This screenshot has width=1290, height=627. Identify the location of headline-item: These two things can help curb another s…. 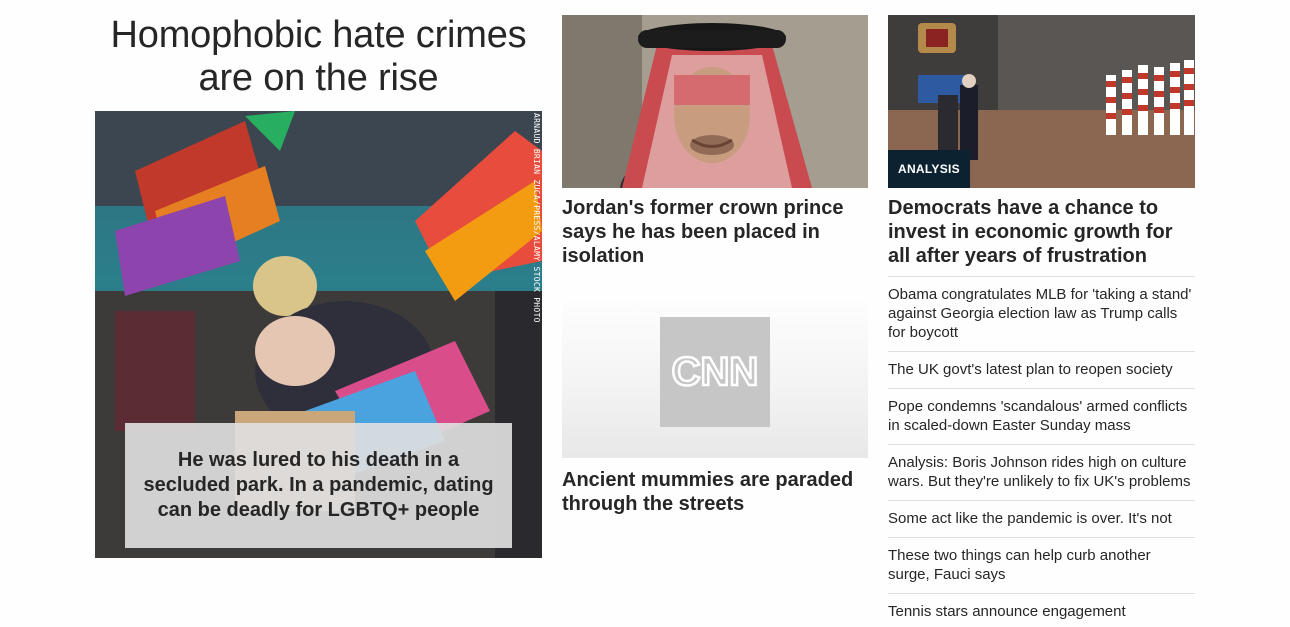
(1041, 565).